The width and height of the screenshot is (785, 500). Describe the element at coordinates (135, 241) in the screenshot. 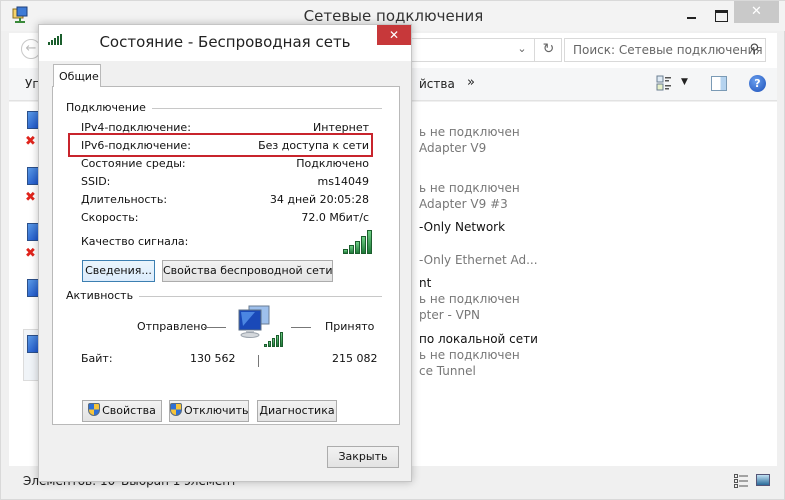

I see `signal-quality-label: Качество сигнала:` at that location.